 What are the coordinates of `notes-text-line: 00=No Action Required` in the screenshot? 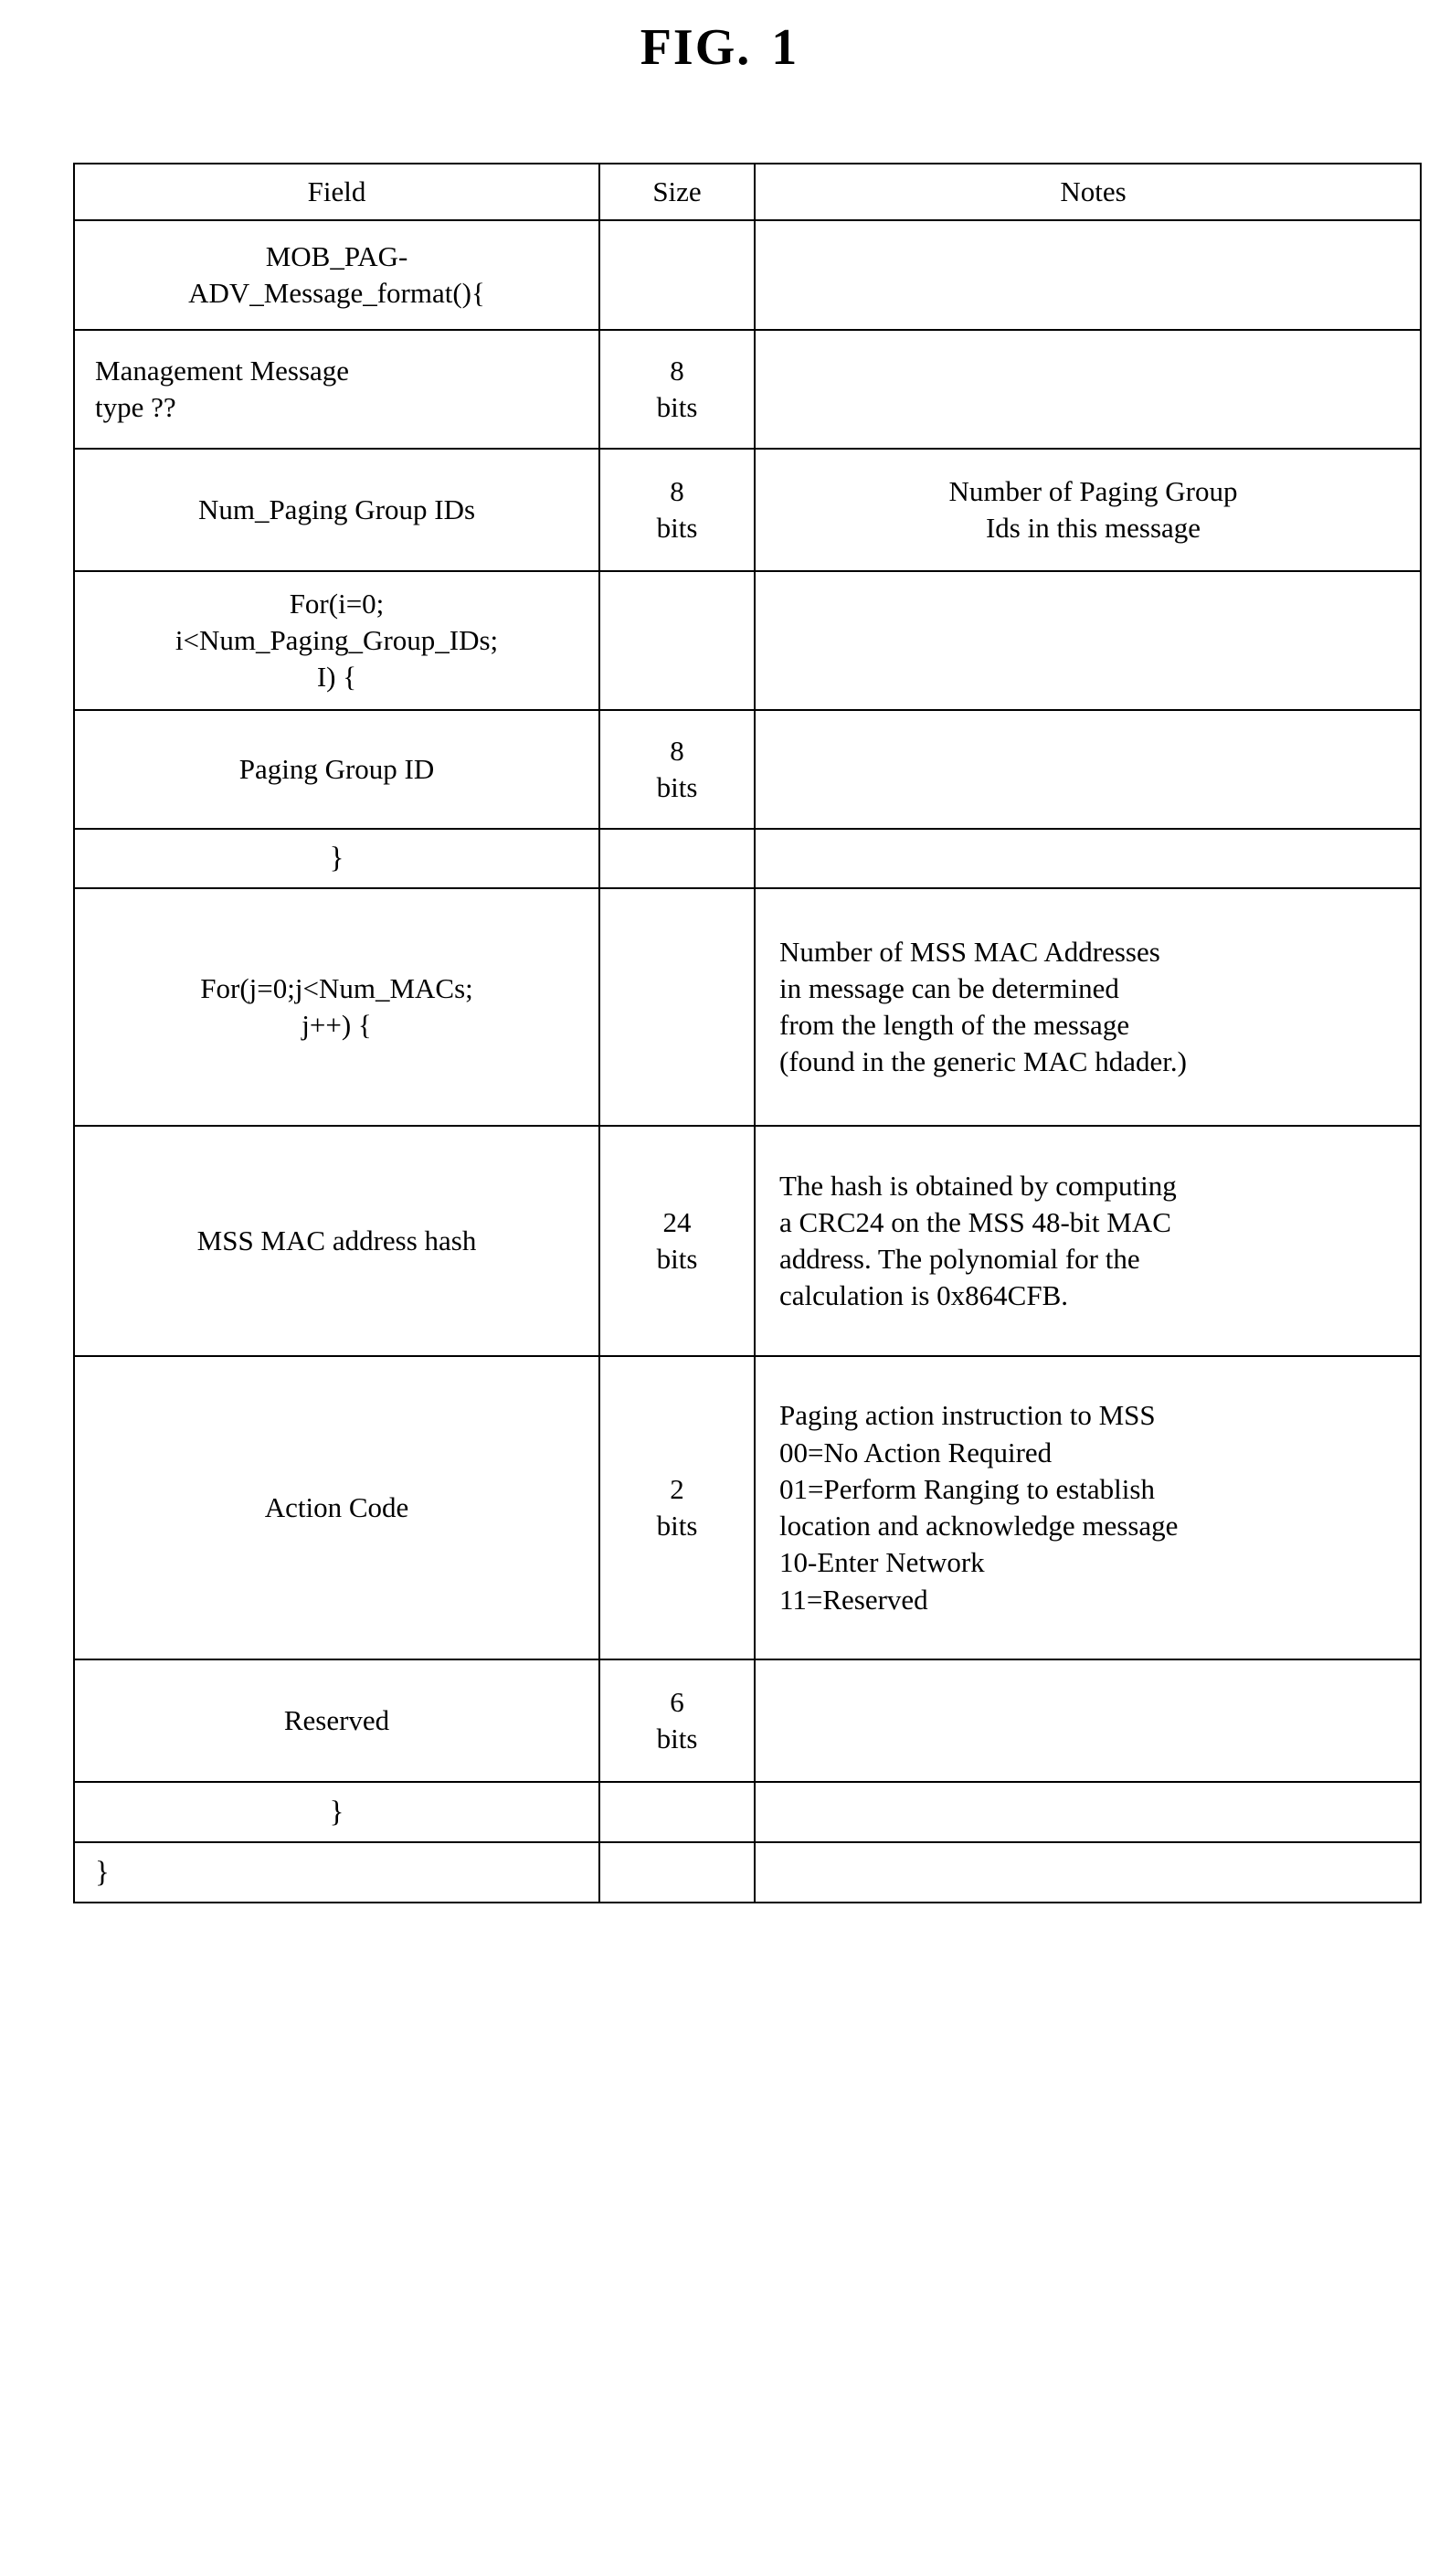 It's located at (916, 1452).